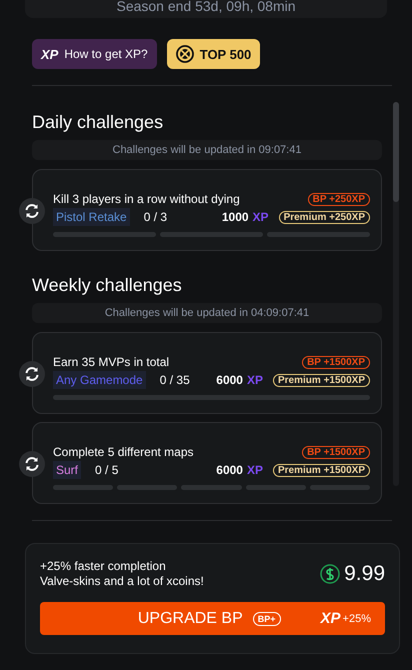  What do you see at coordinates (91, 217) in the screenshot?
I see `game-mode-tag: Pistol Retake` at bounding box center [91, 217].